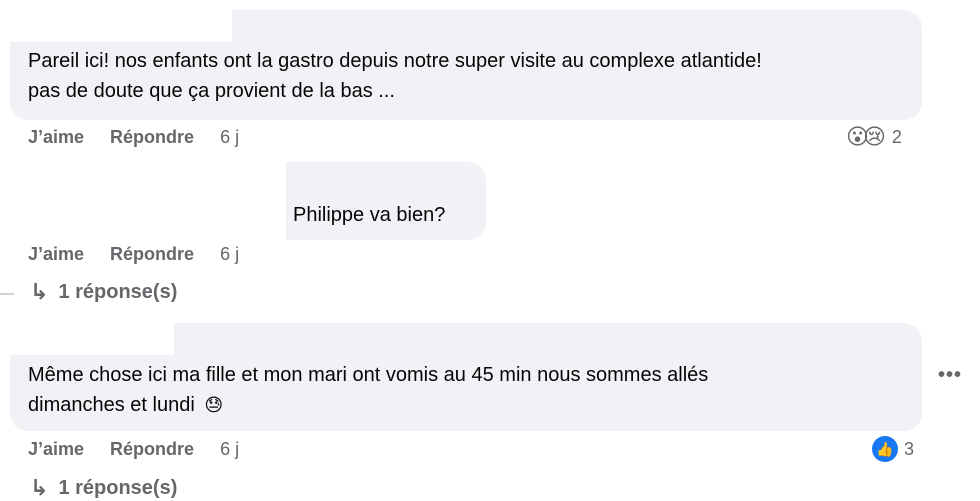 The image size is (980, 501). What do you see at coordinates (111, 405) in the screenshot?
I see `comment-text: dimanches et lundi` at bounding box center [111, 405].